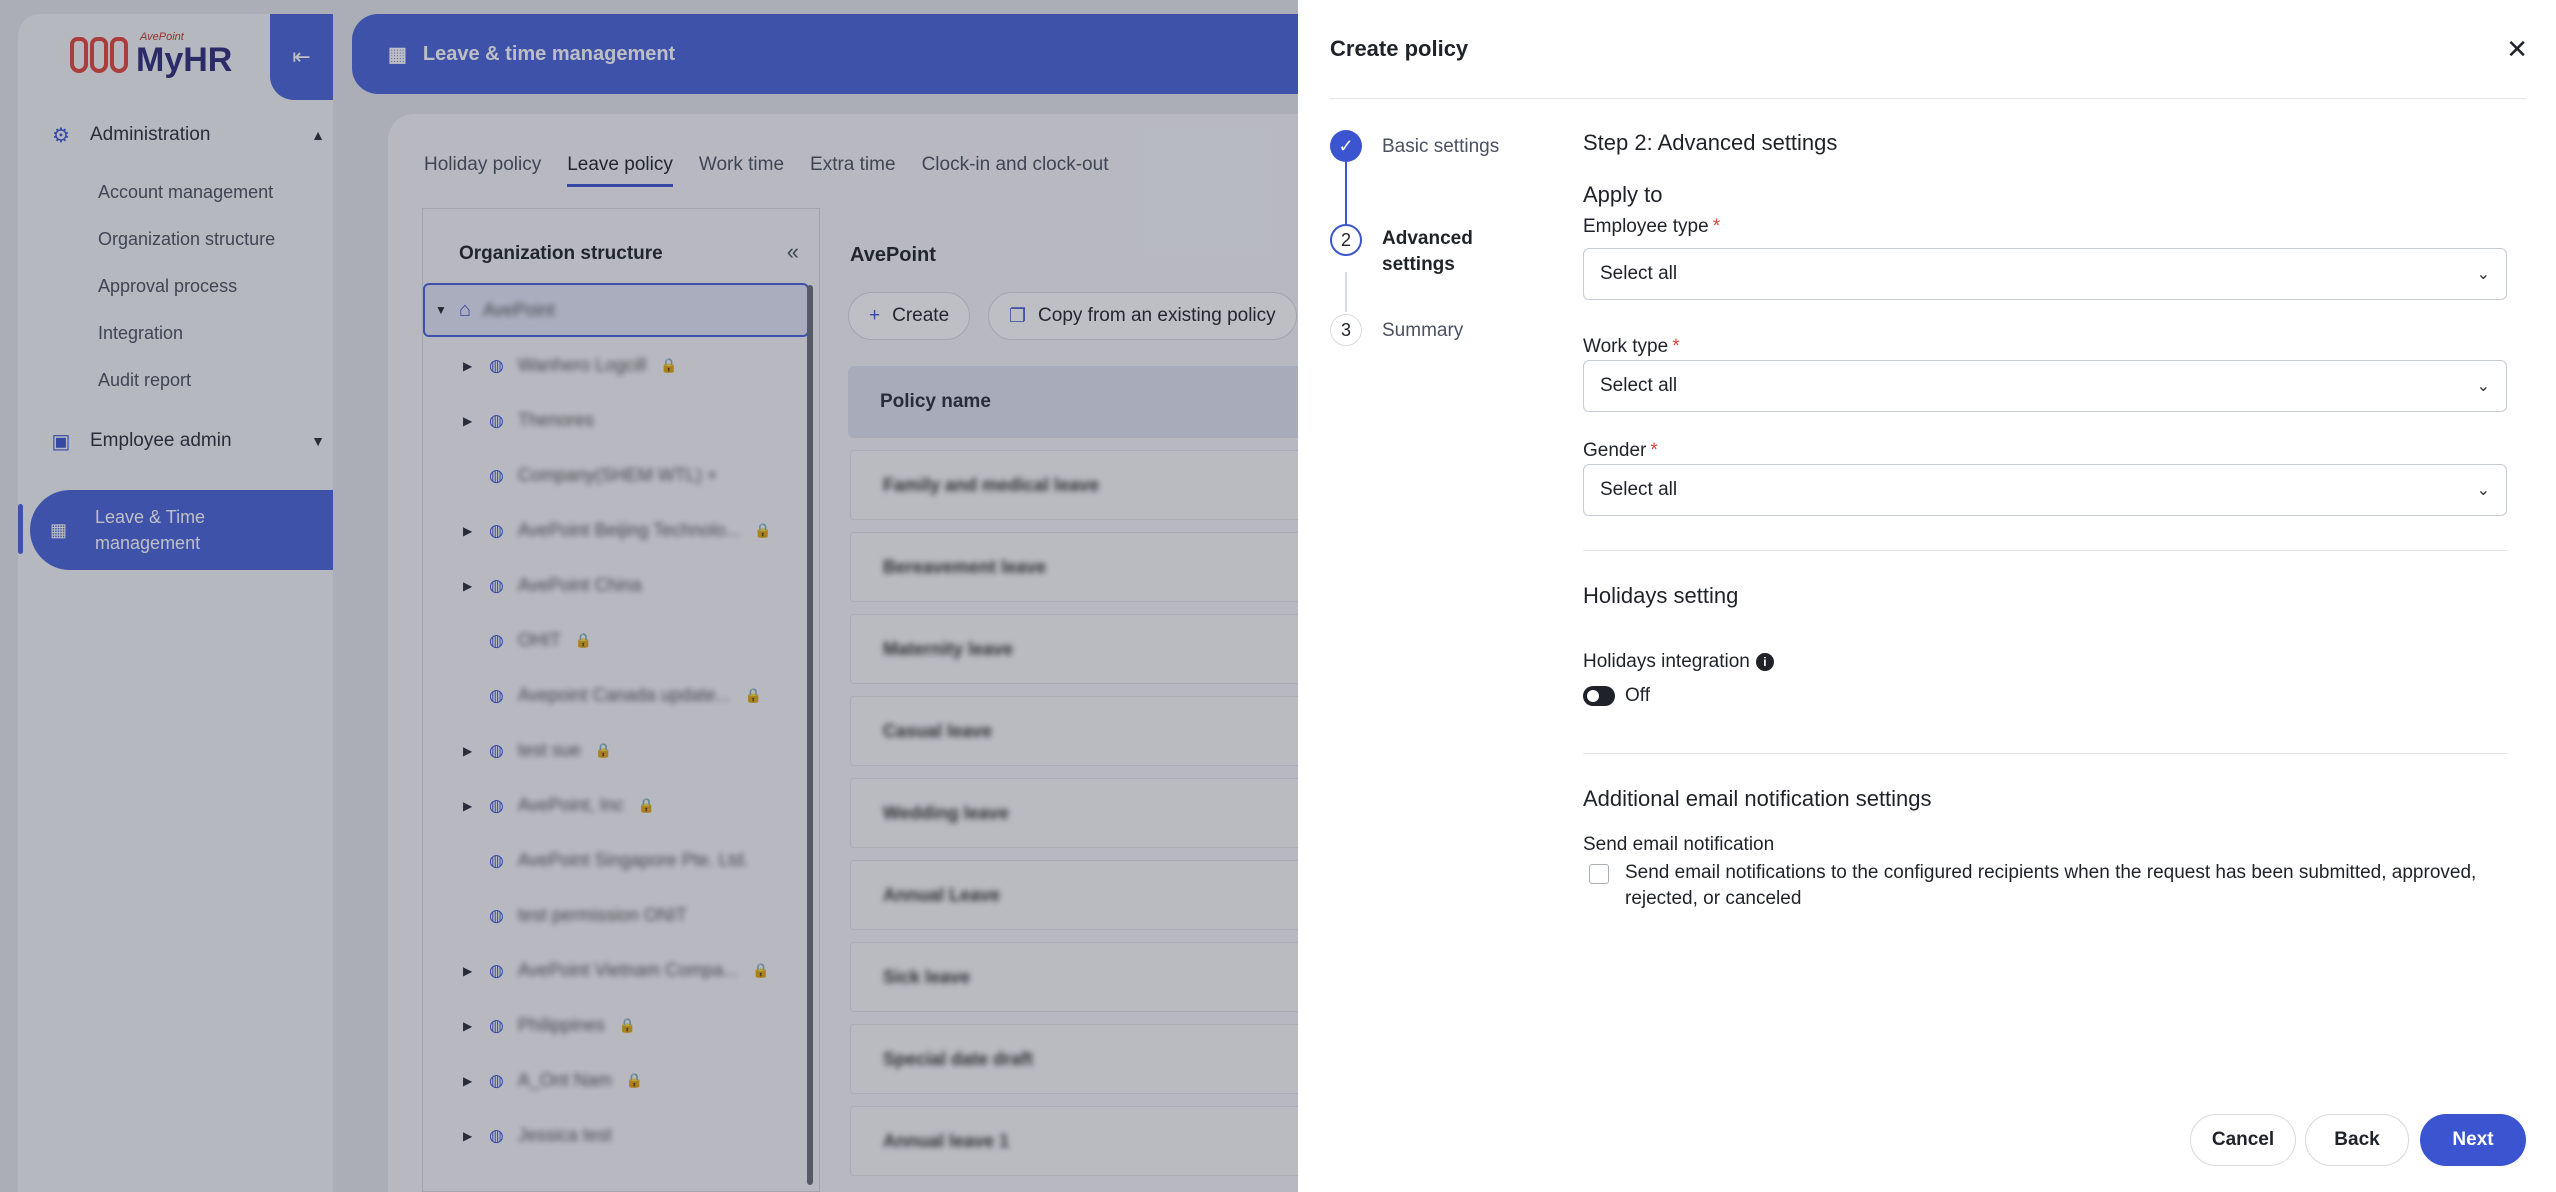  What do you see at coordinates (549, 750) in the screenshot?
I see `org-tree-label: test sue` at bounding box center [549, 750].